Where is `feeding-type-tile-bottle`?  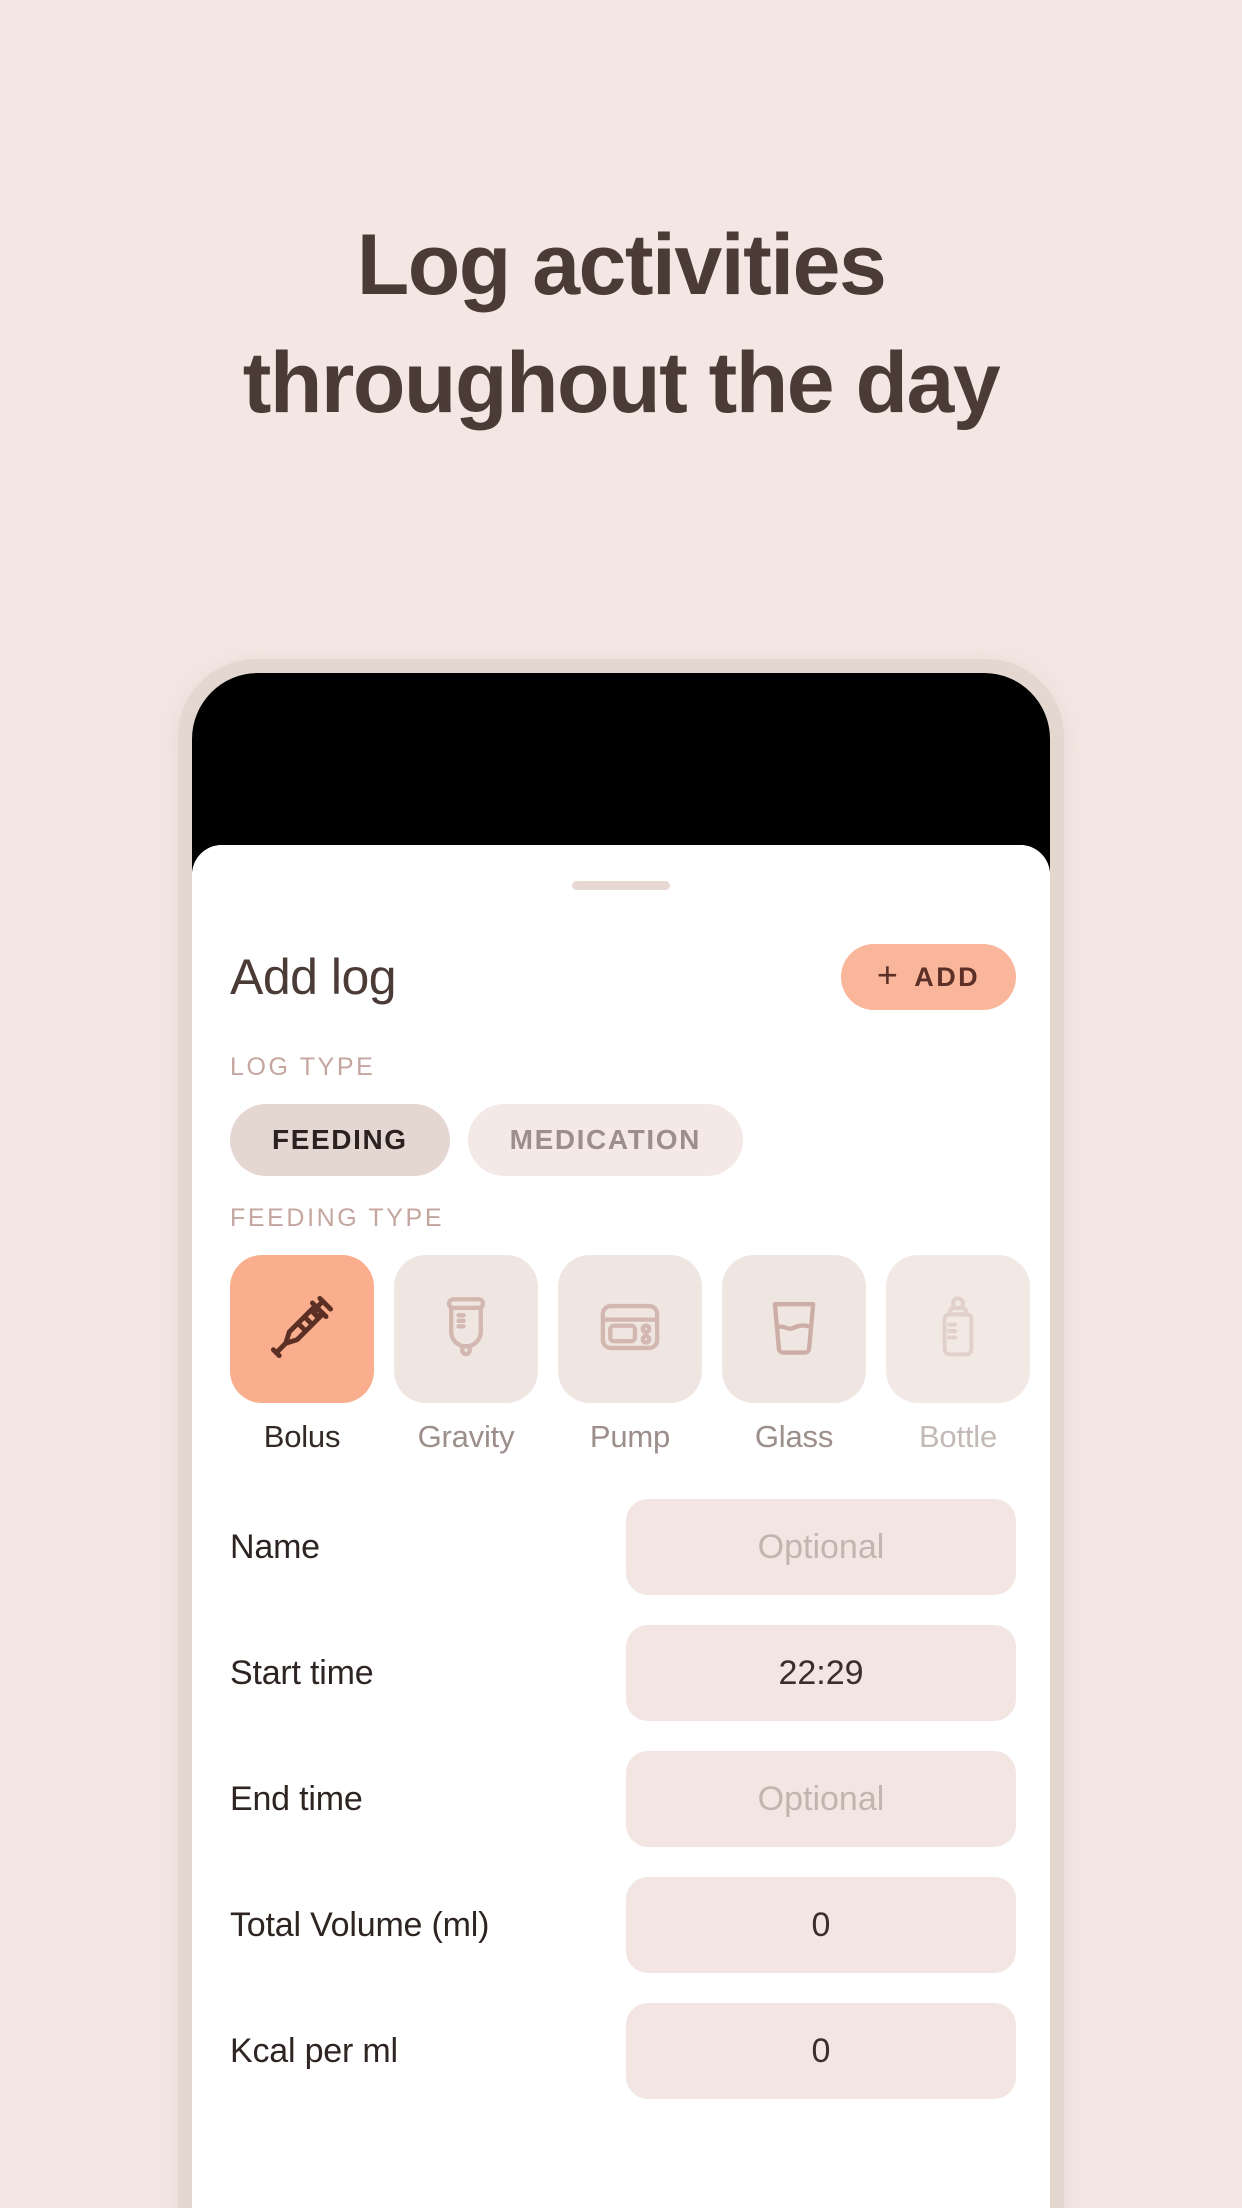 feeding-type-tile-bottle is located at coordinates (958, 1329).